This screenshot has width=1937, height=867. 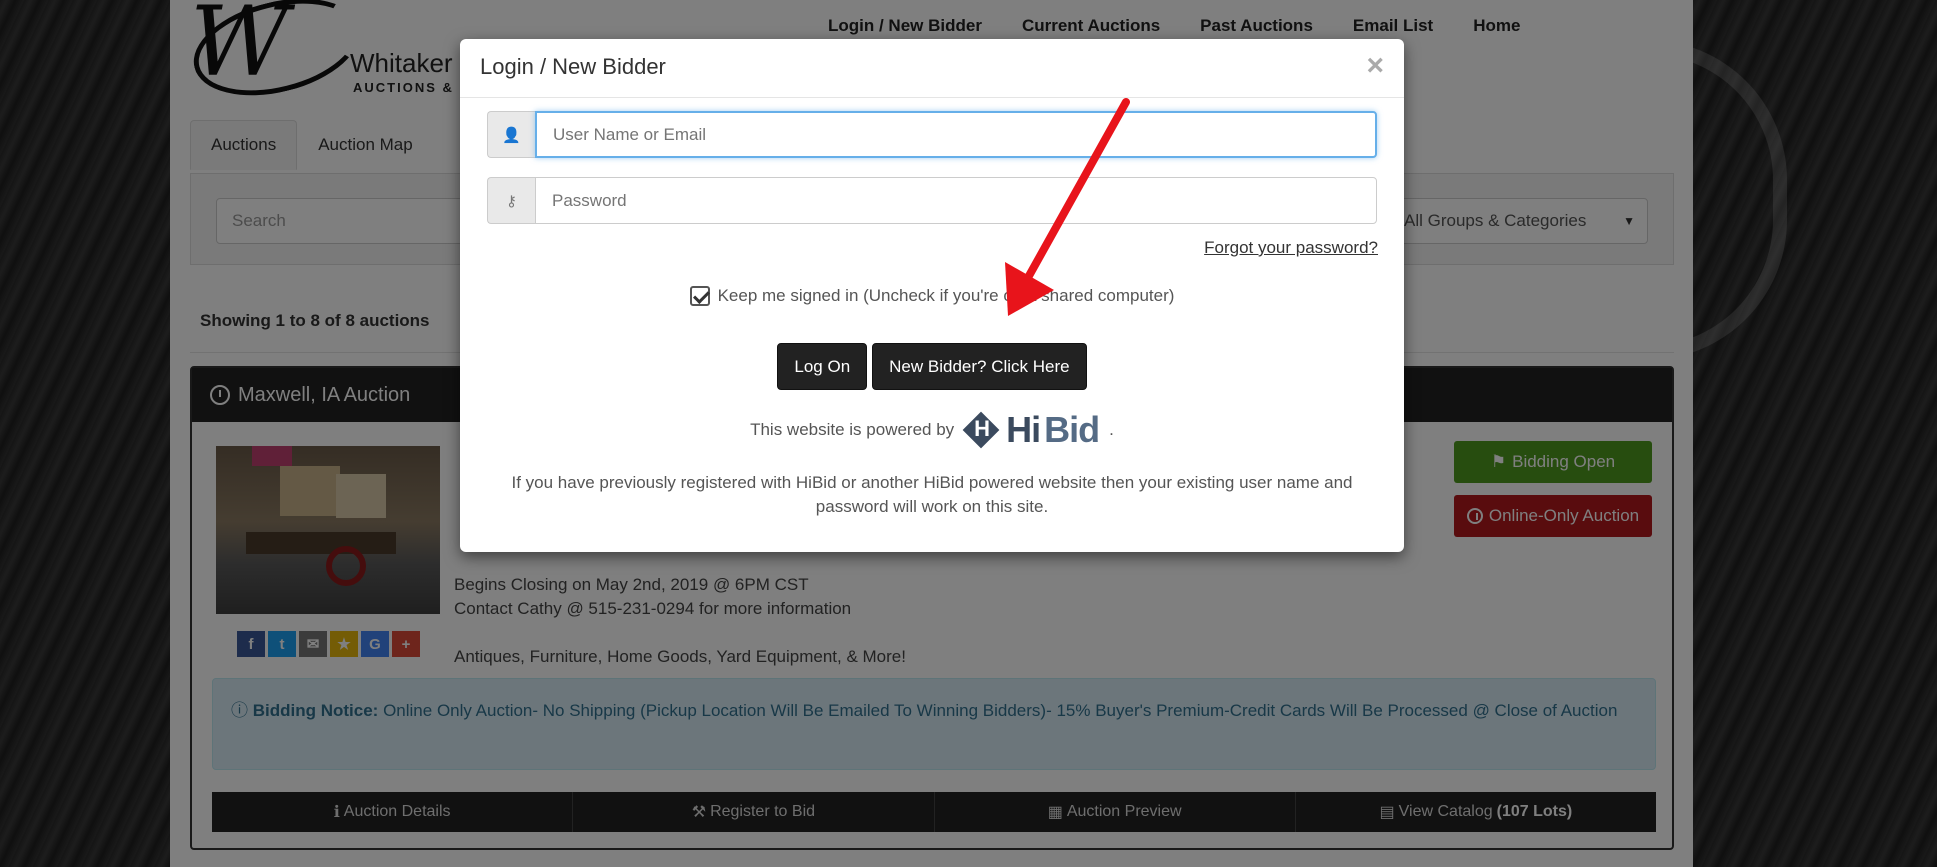 I want to click on password-group: ⚷, so click(x=932, y=200).